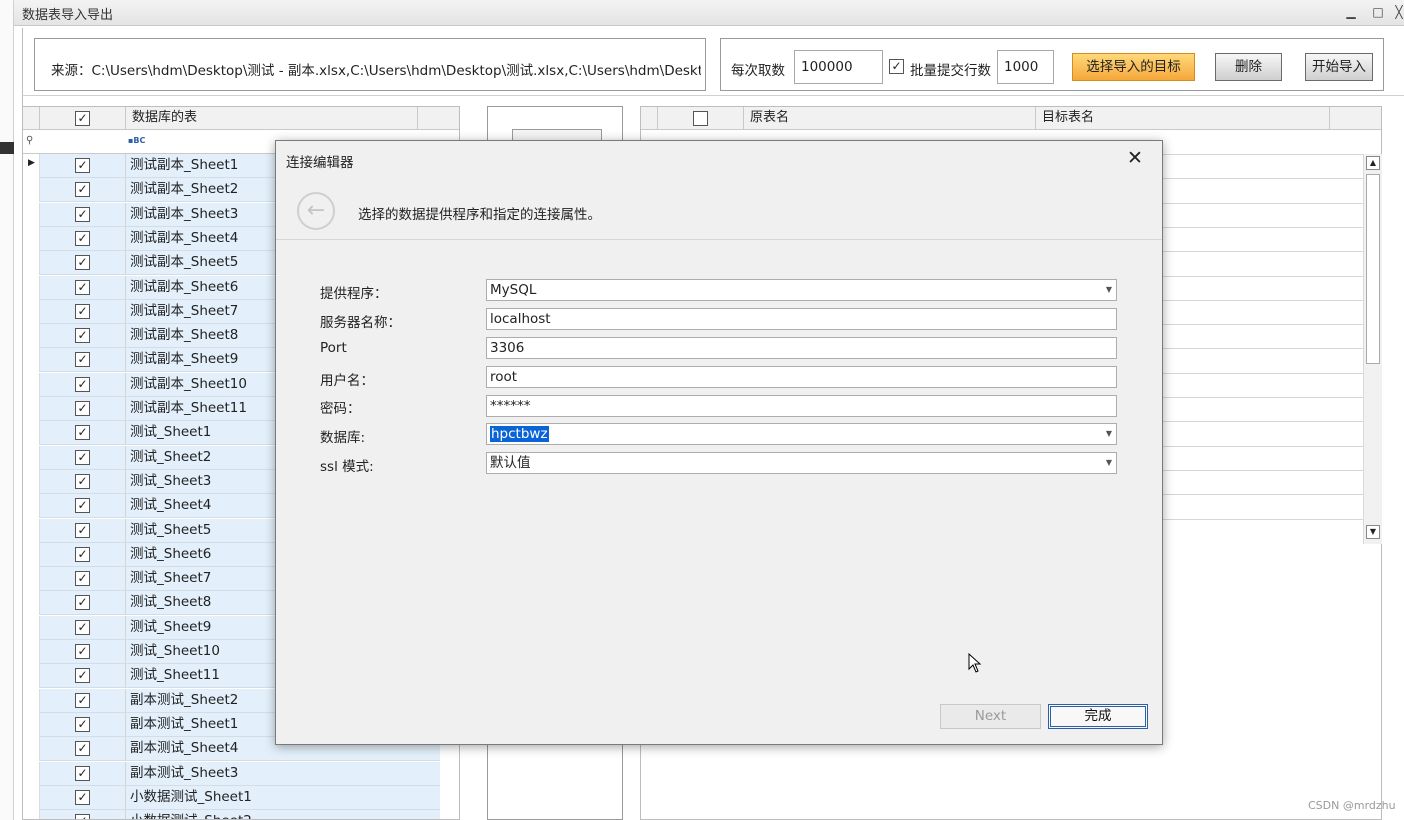 The height and width of the screenshot is (820, 1404). Describe the element at coordinates (1351, 12) in the screenshot. I see `minimize-icon: ▁` at that location.